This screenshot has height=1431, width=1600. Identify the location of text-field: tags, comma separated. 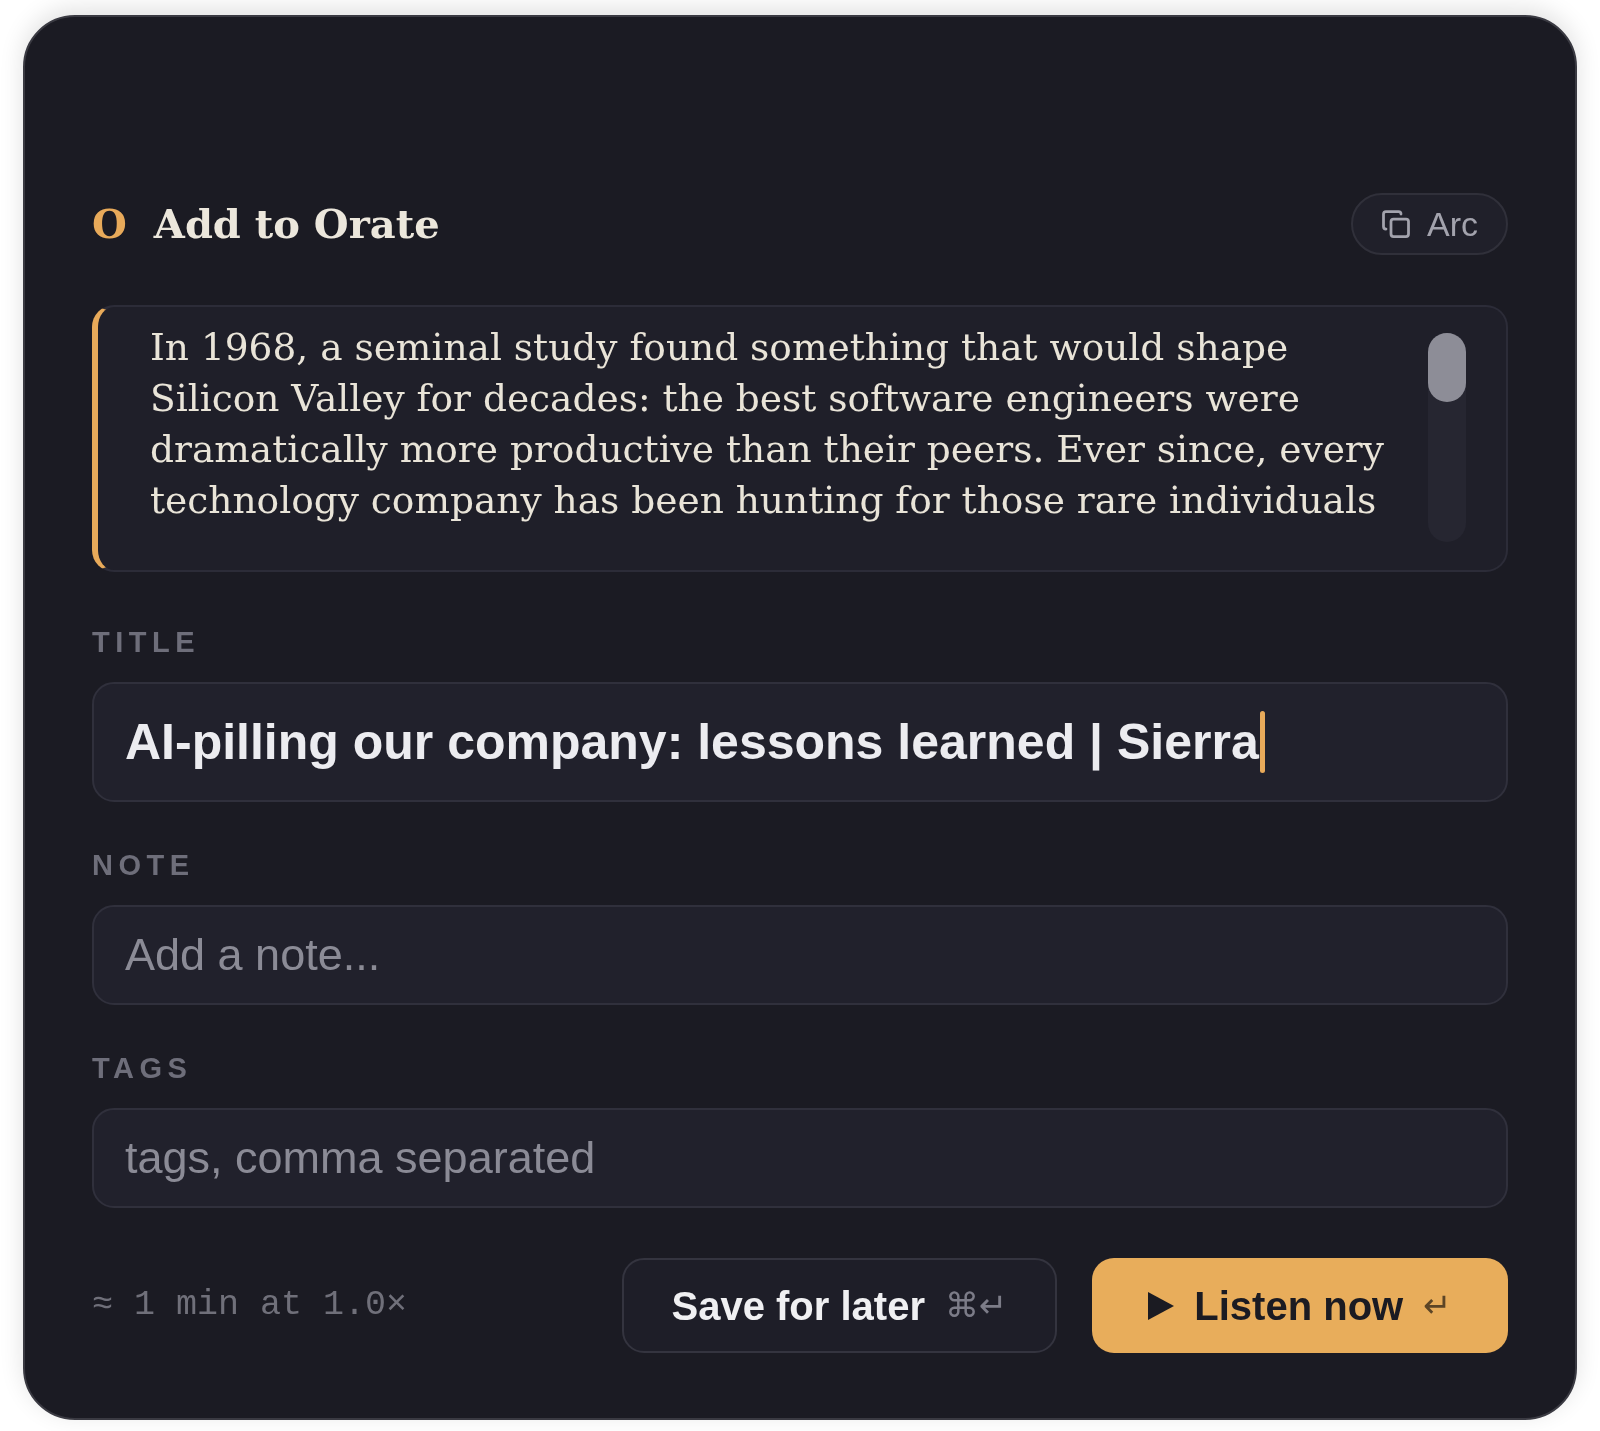
(800, 1158).